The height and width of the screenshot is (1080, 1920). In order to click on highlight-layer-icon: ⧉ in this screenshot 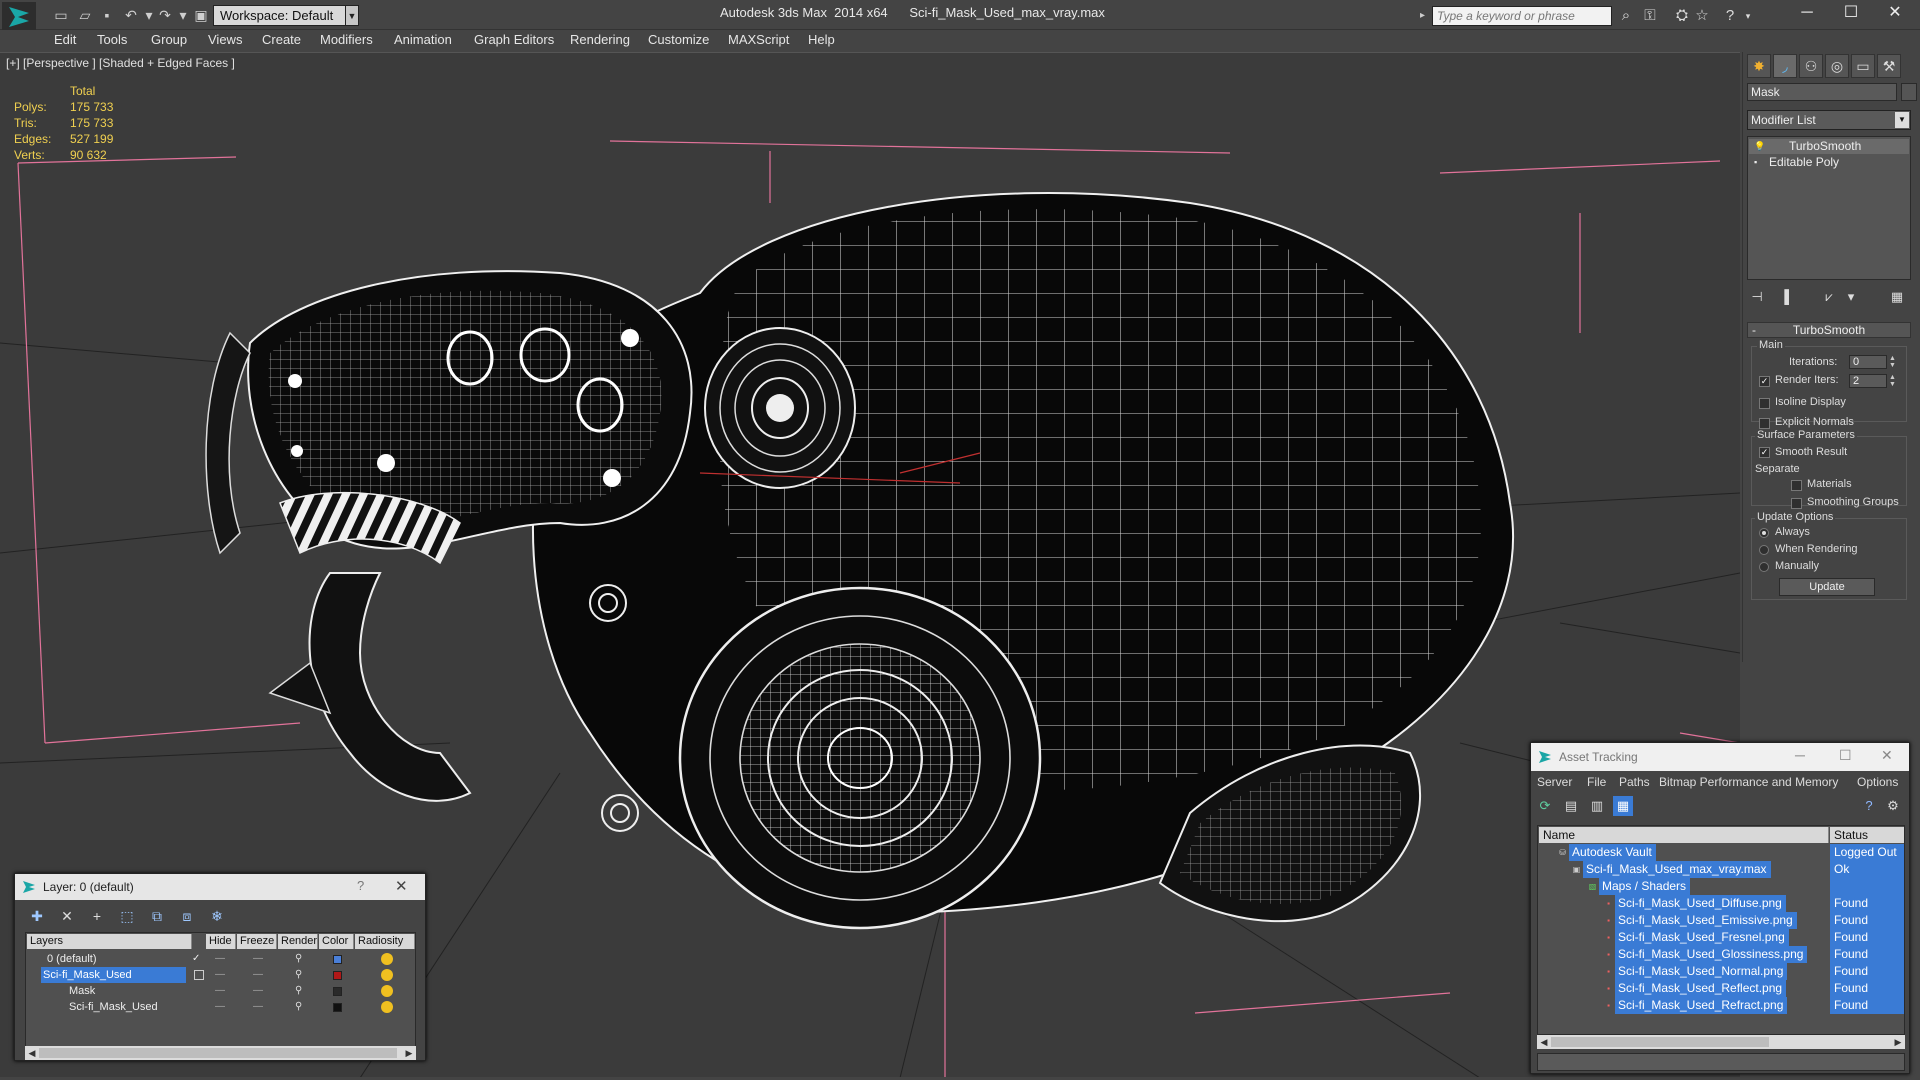, I will do `click(157, 916)`.